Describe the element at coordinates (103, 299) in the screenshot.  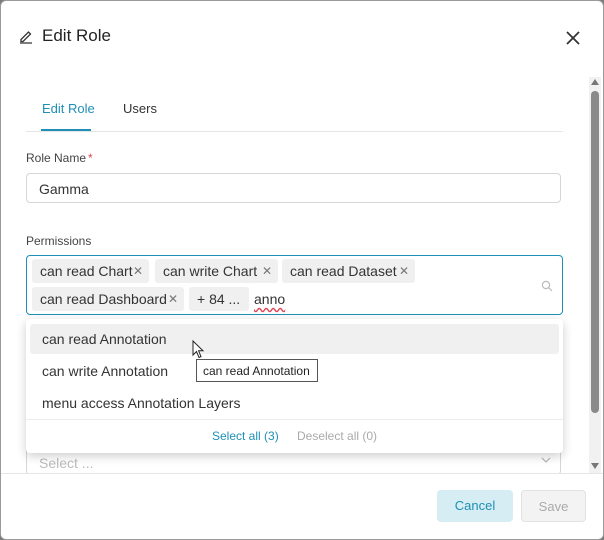
I see `permission-tag-label: can read Dashboard` at that location.